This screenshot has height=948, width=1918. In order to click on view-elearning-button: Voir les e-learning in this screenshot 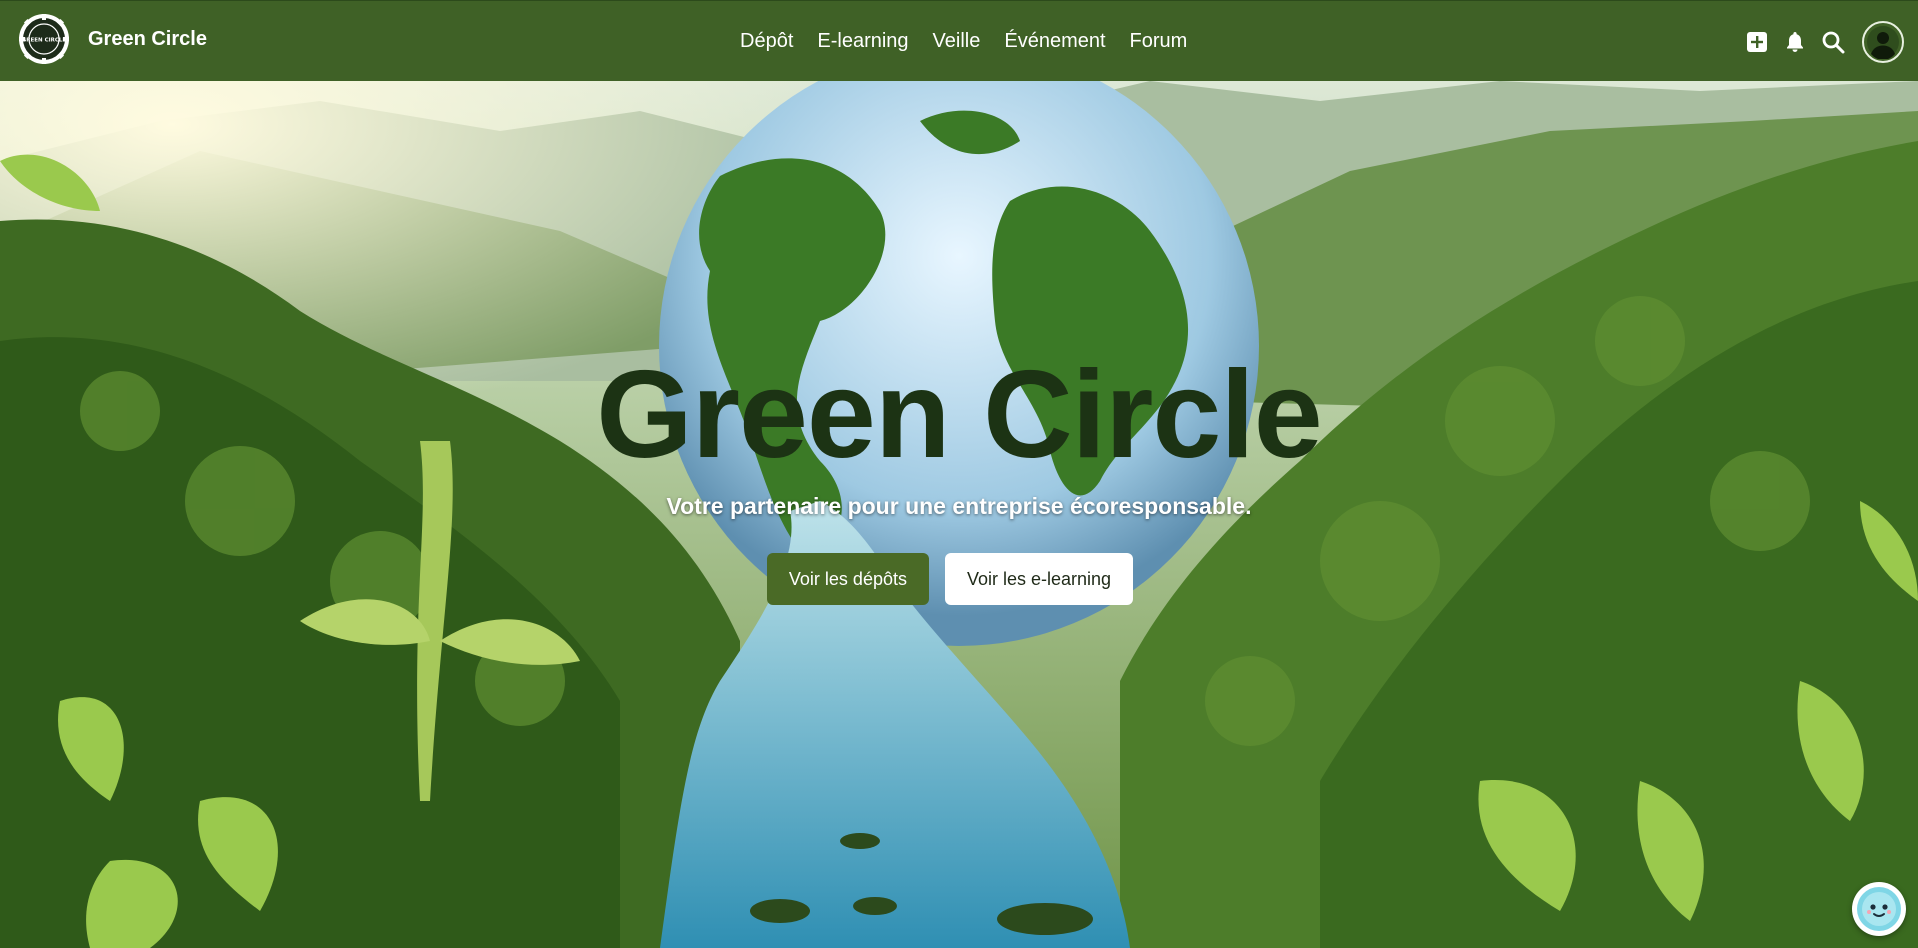, I will do `click(1039, 579)`.